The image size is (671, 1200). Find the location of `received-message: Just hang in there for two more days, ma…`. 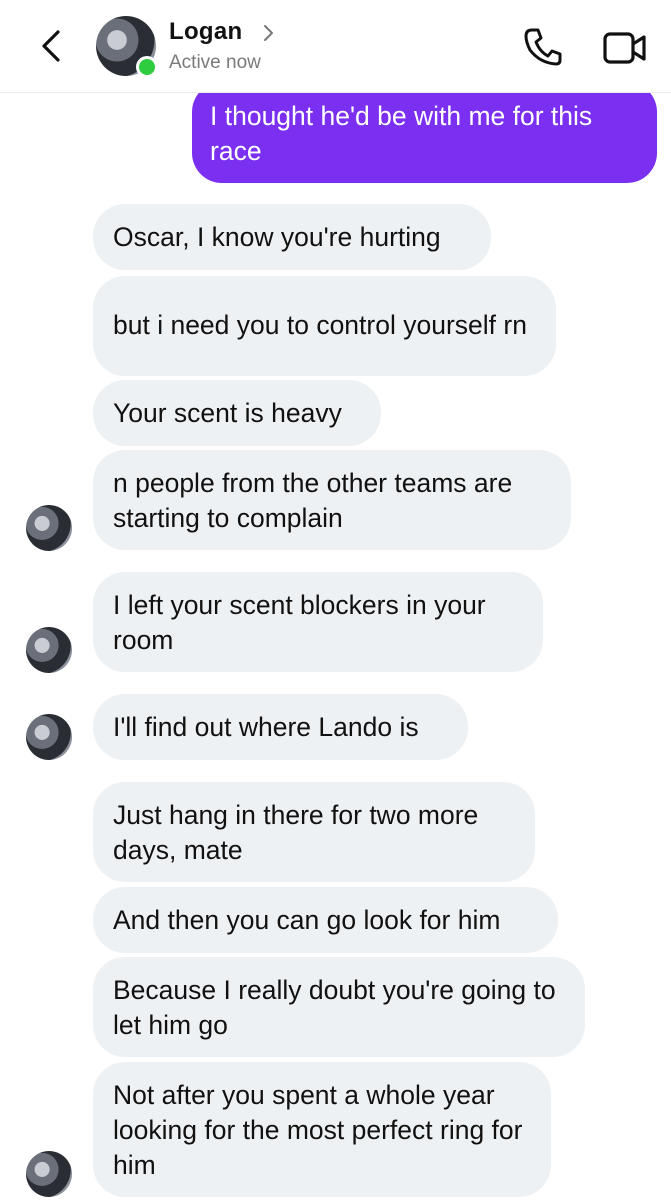

received-message: Just hang in there for two more days, ma… is located at coordinates (314, 832).